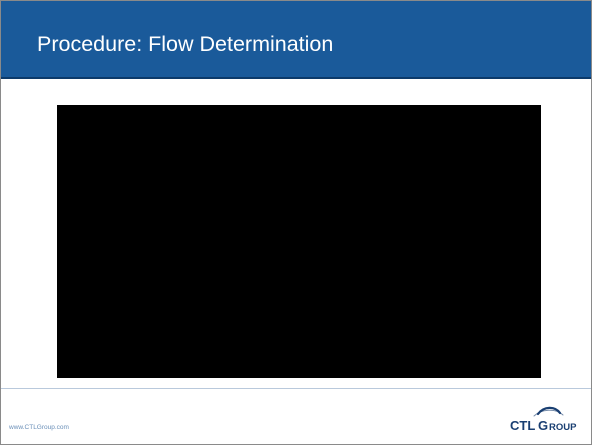 The height and width of the screenshot is (445, 592). What do you see at coordinates (296, 388) in the screenshot?
I see `footer-divider` at bounding box center [296, 388].